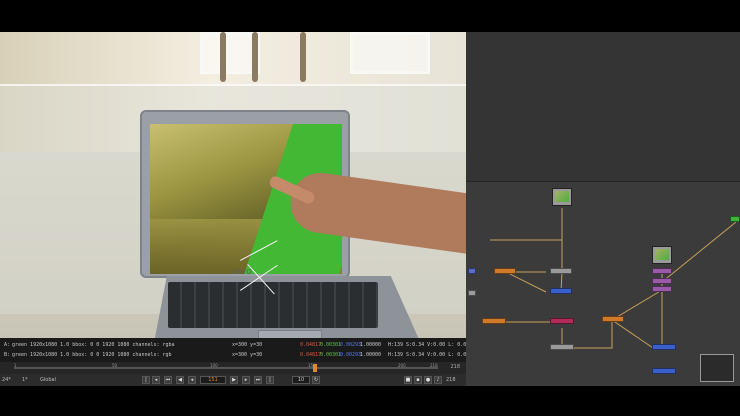 The height and width of the screenshot is (416, 740). What do you see at coordinates (273, 305) in the screenshot?
I see `laptop-keyboard` at bounding box center [273, 305].